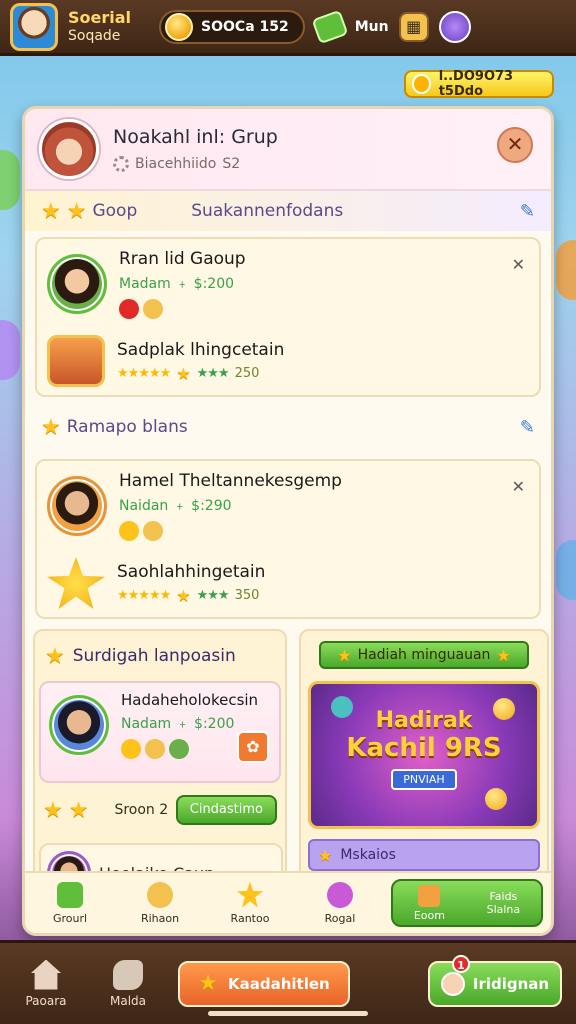 This screenshot has height=1024, width=576. I want to click on star-face-icon: ★, so click(51, 427).